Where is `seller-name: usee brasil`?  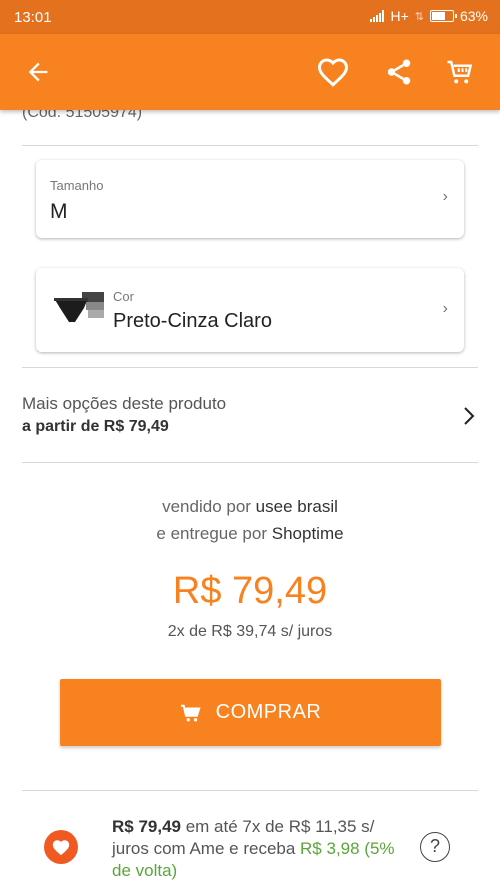
seller-name: usee brasil is located at coordinates (297, 506).